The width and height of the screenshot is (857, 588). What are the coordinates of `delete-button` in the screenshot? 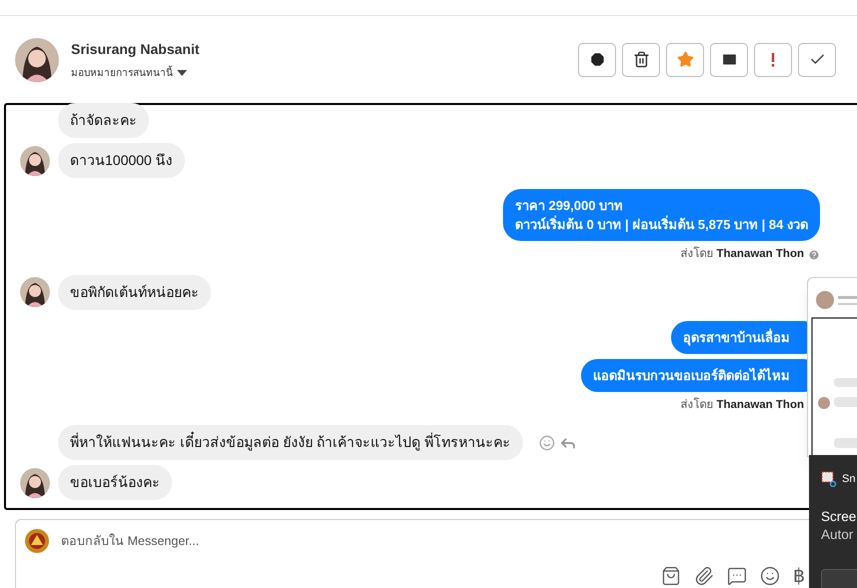 It's located at (641, 59).